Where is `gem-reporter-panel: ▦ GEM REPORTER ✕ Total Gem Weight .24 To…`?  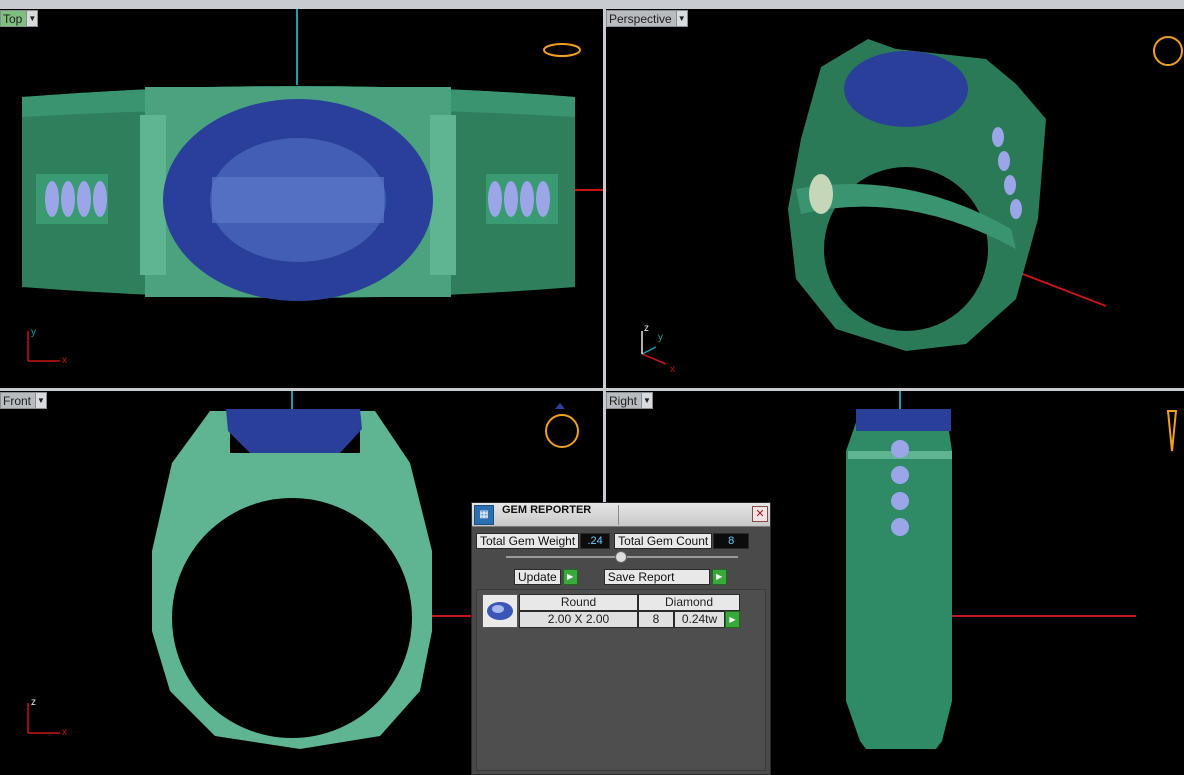 gem-reporter-panel: ▦ GEM REPORTER ✕ Total Gem Weight .24 To… is located at coordinates (621, 638).